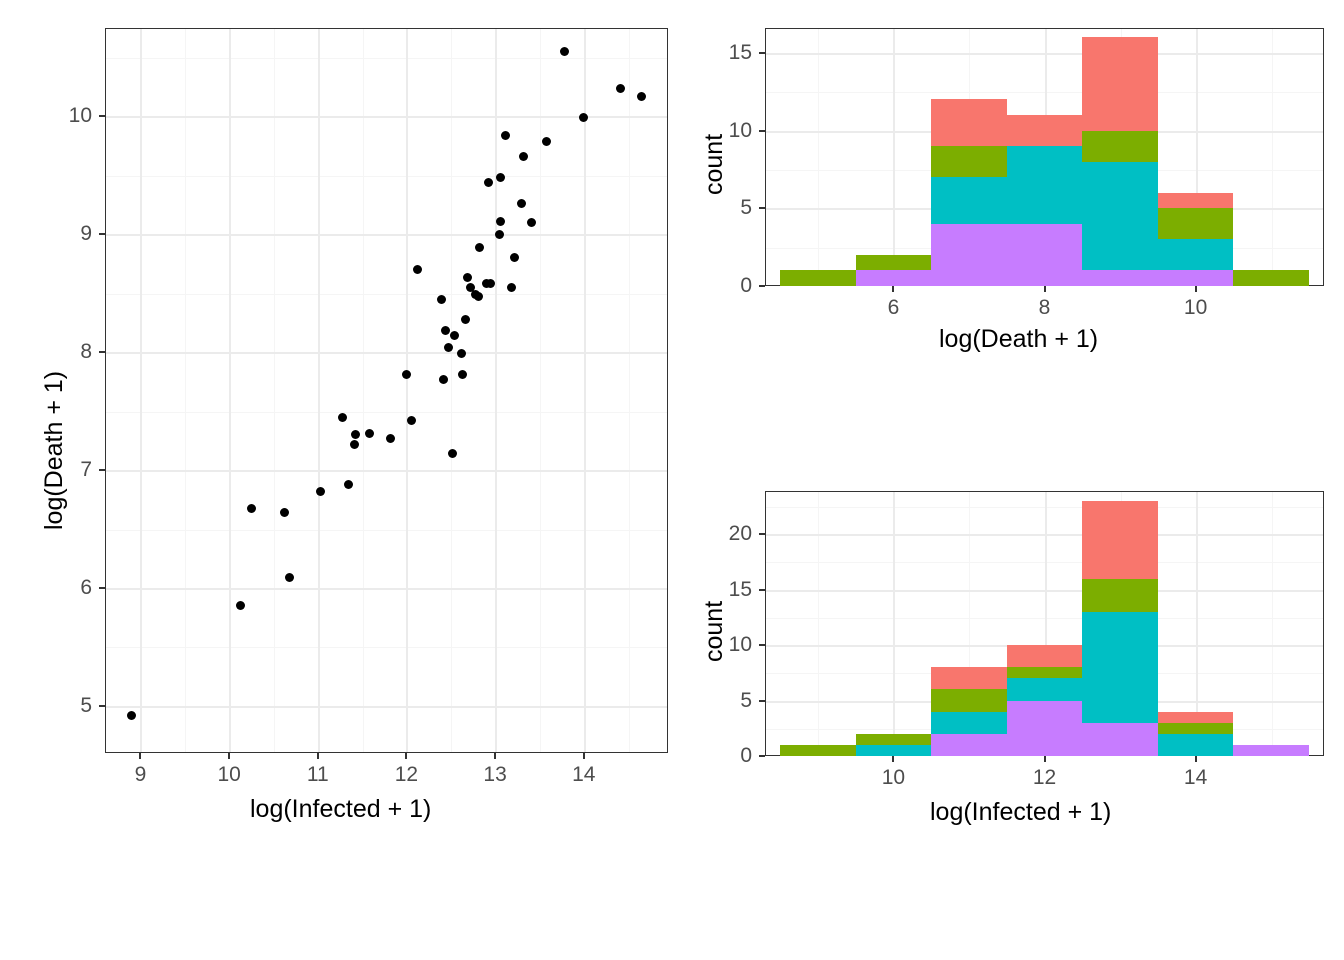  Describe the element at coordinates (1044, 307) in the screenshot. I see `x-axis-tick-label: 8` at that location.